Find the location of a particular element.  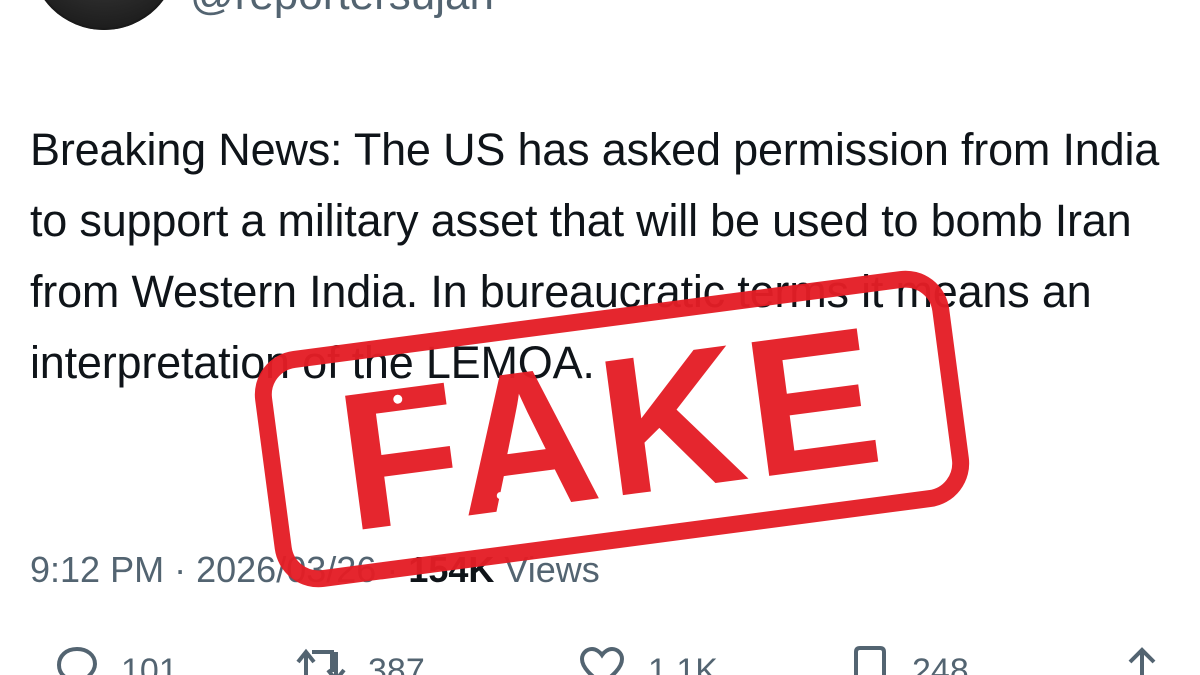

bookmark-button: 248 is located at coordinates (909, 660).